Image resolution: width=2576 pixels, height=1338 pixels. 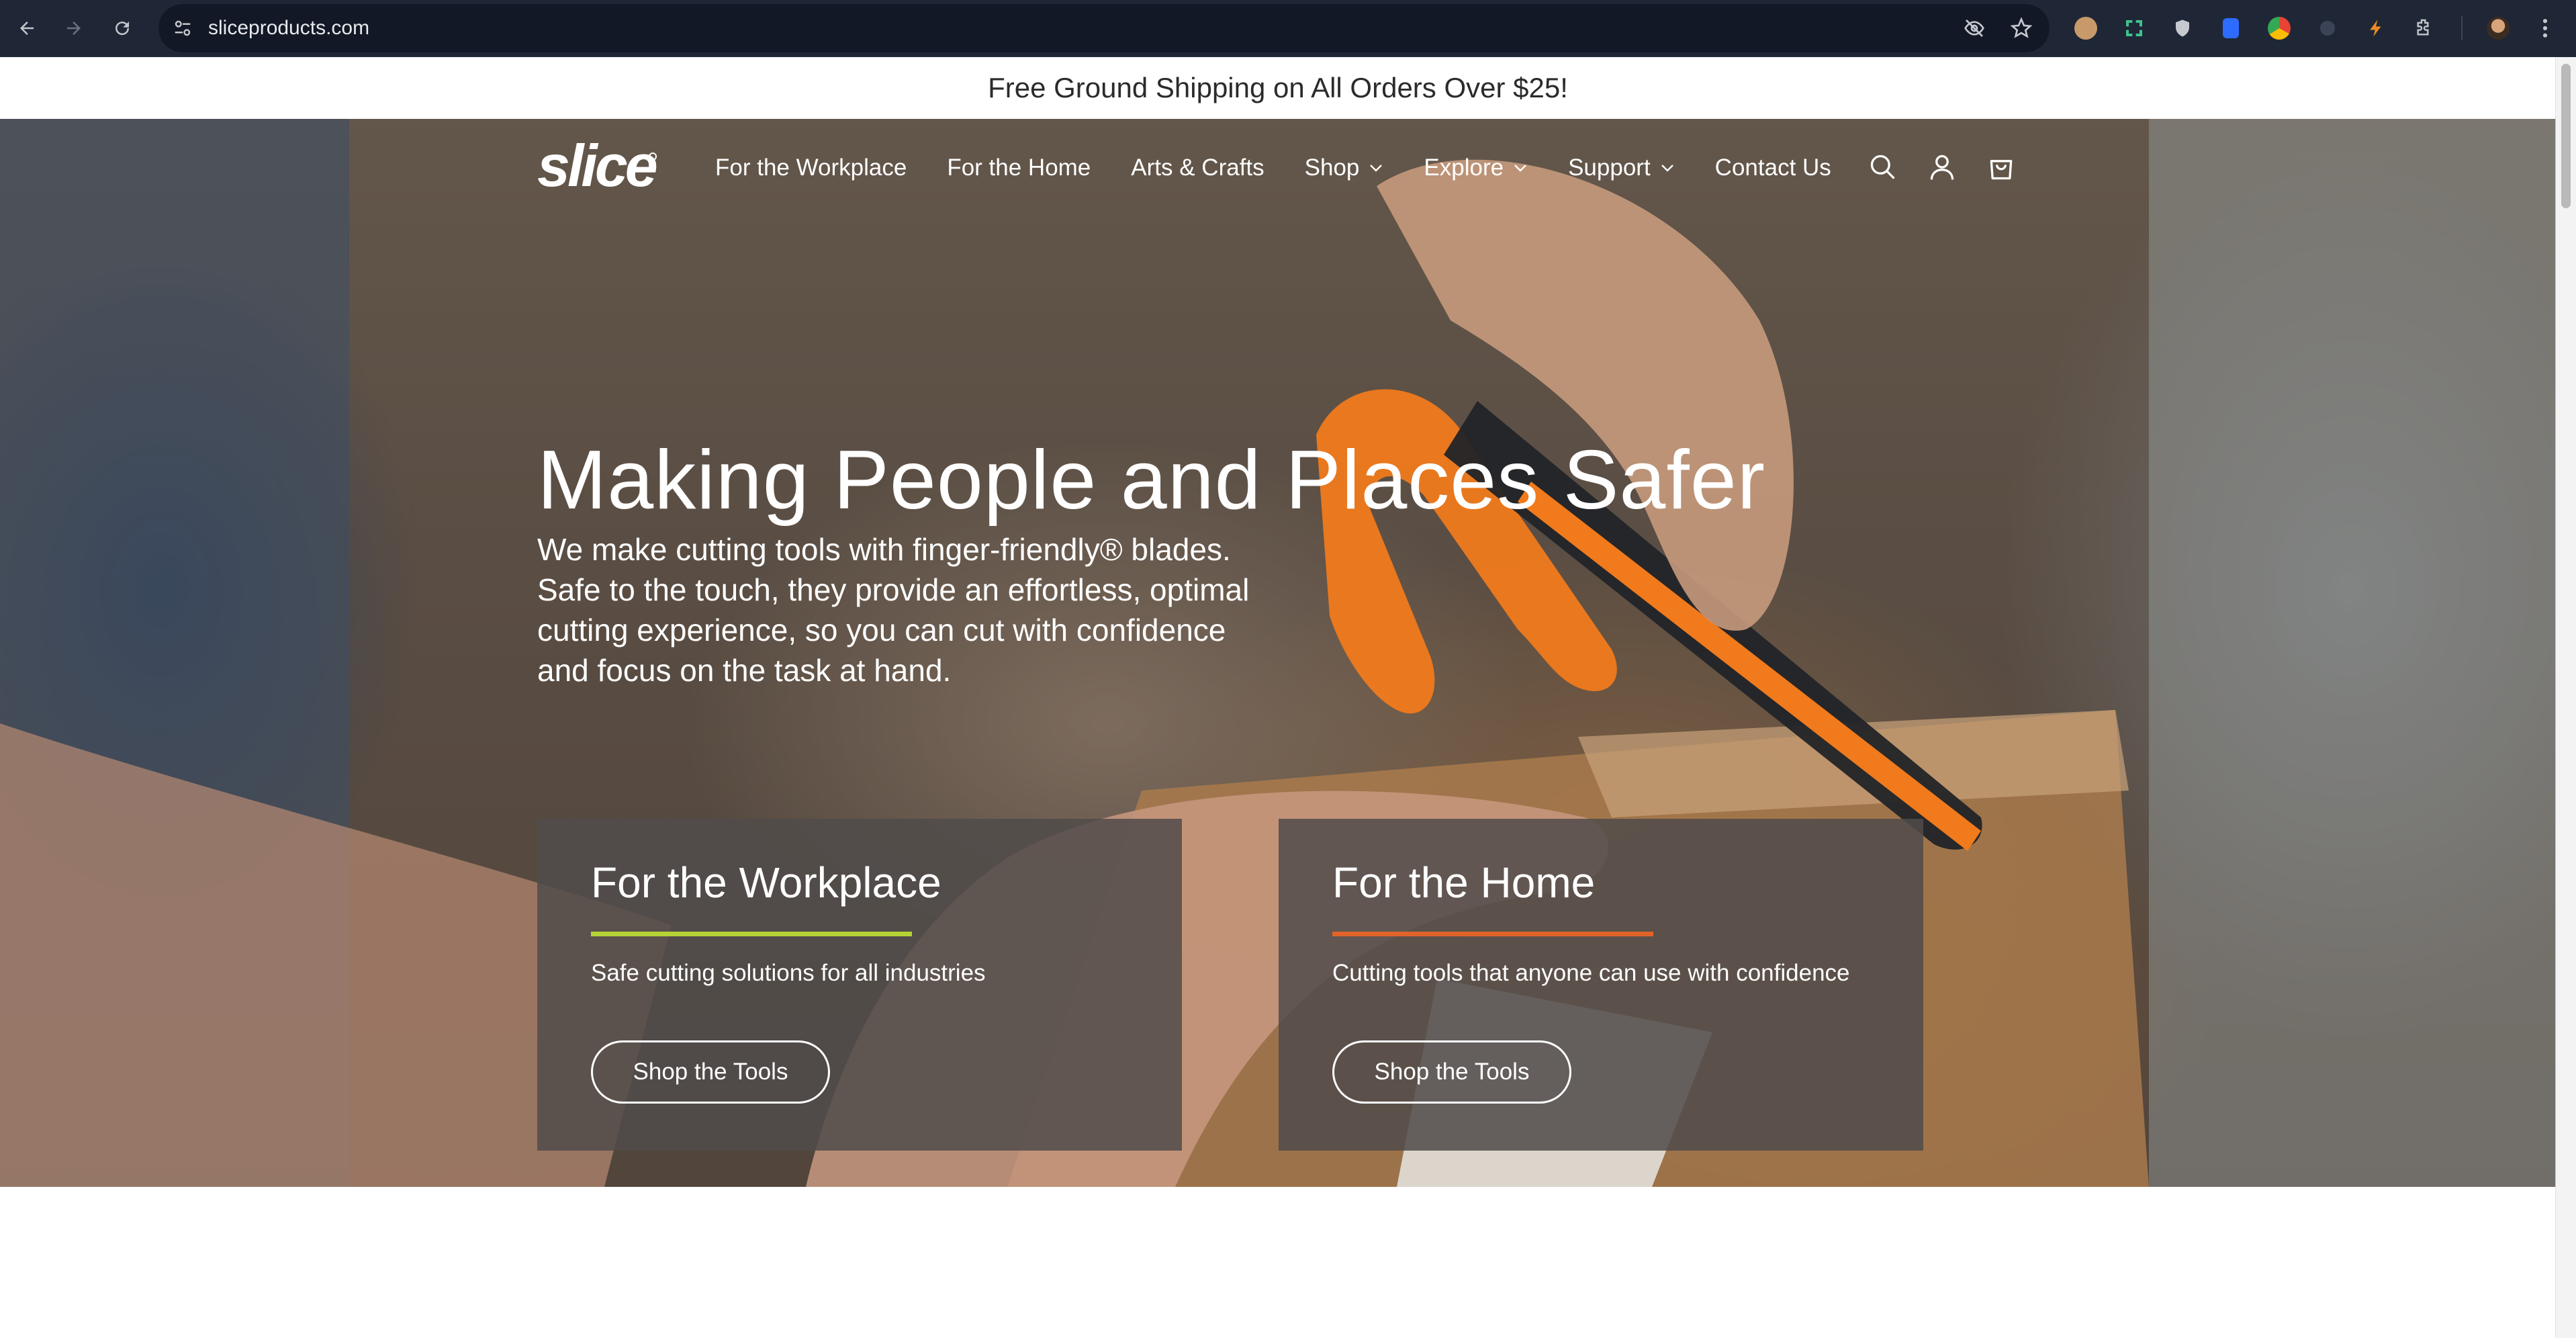 What do you see at coordinates (2566, 136) in the screenshot?
I see `scrollbar-thumb` at bounding box center [2566, 136].